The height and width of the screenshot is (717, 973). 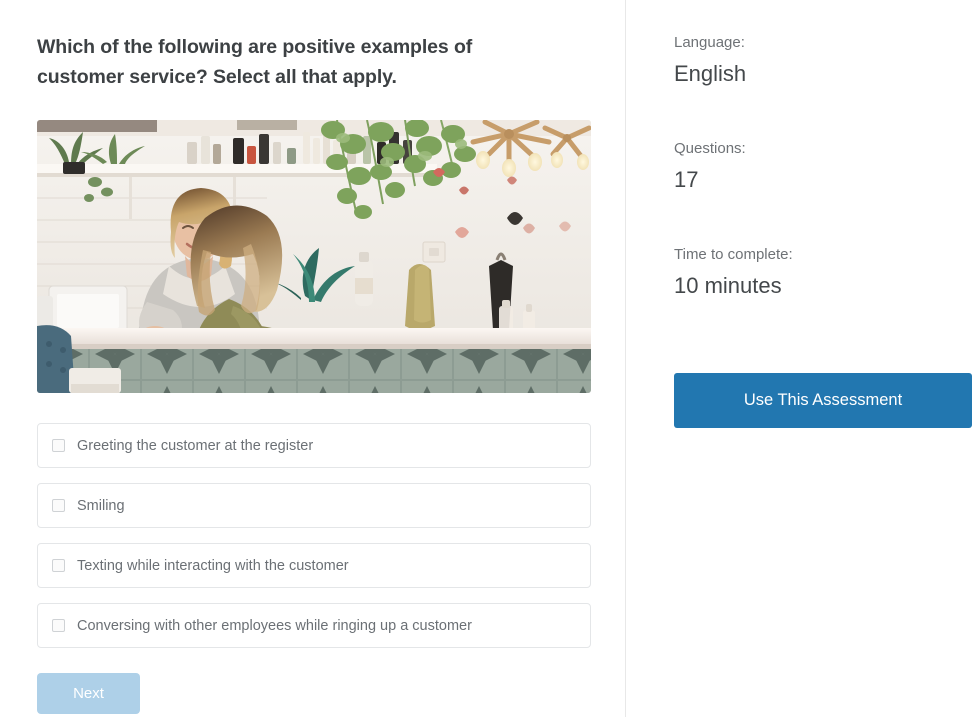 What do you see at coordinates (733, 272) in the screenshot?
I see `time-to-complete-block: Time to complete: 10 minutes` at bounding box center [733, 272].